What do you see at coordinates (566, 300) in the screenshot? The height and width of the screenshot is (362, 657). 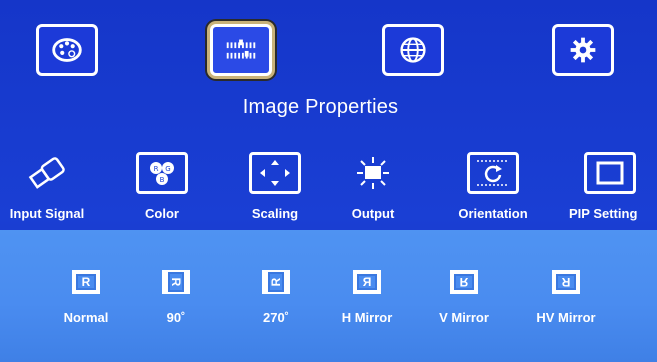 I see `orientation-option-hv-mirror: R HV Mirror` at bounding box center [566, 300].